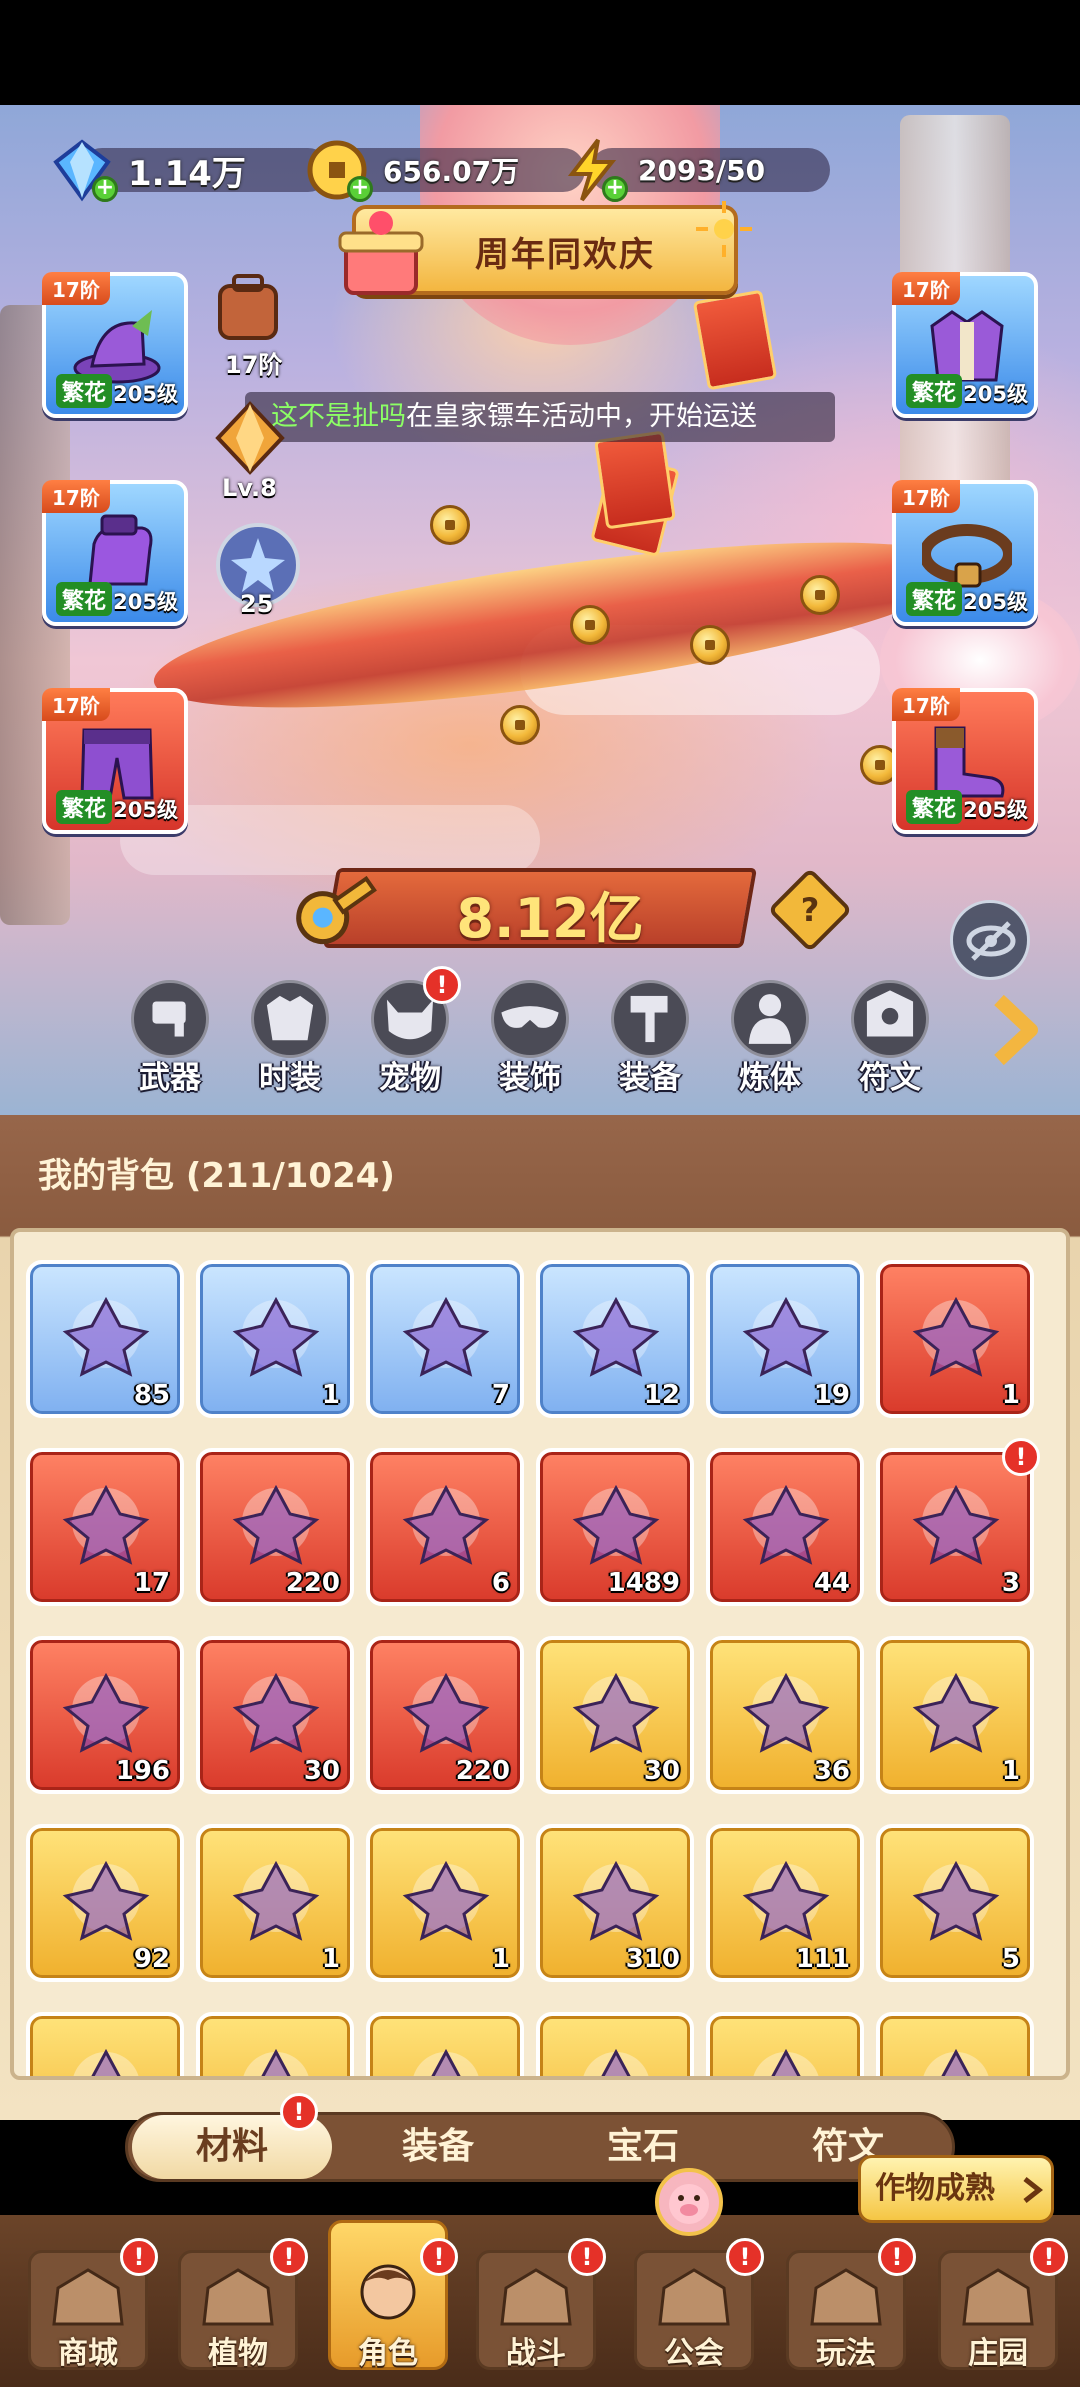  What do you see at coordinates (105, 1903) in the screenshot?
I see `backpack-item: 92` at bounding box center [105, 1903].